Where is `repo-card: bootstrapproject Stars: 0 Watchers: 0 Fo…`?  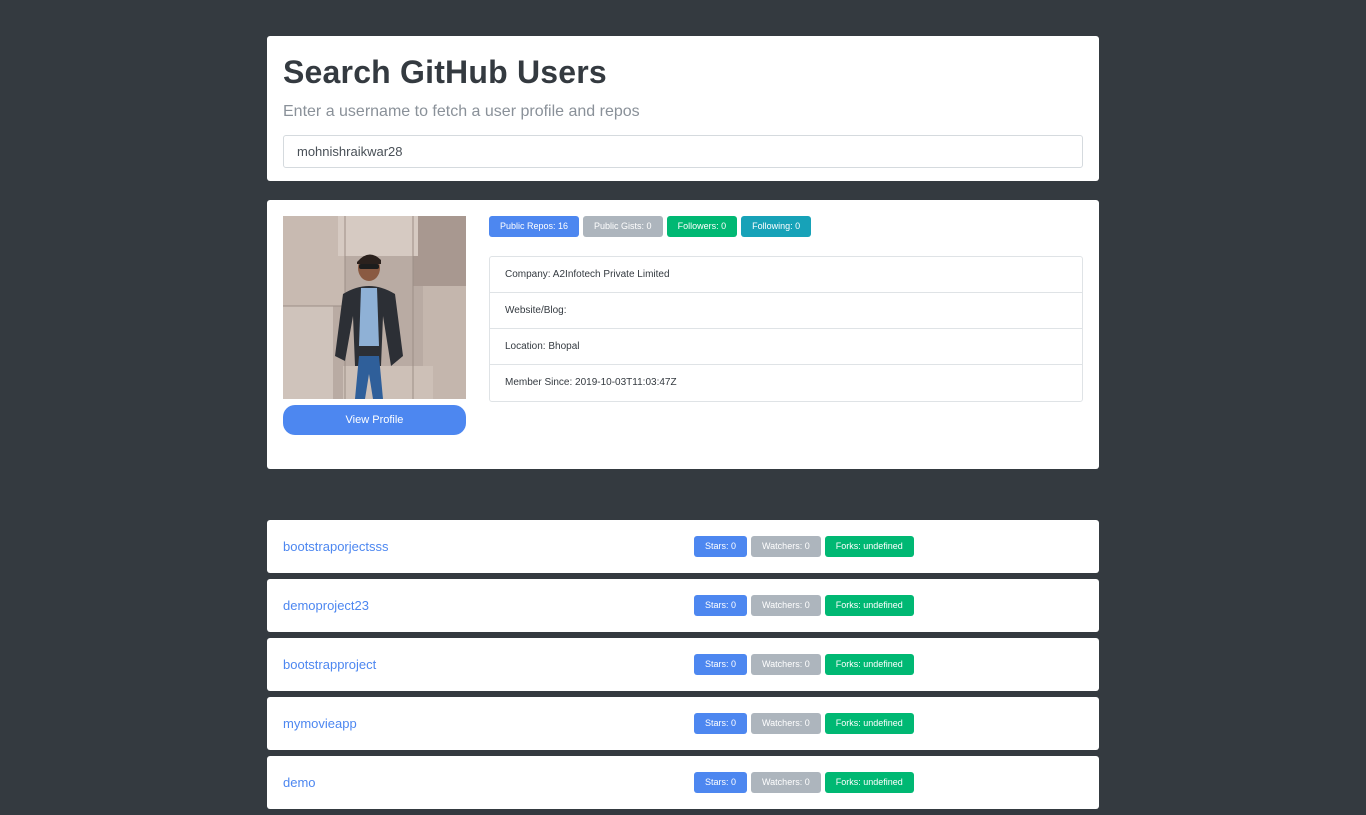
repo-card: bootstrapproject Stars: 0 Watchers: 0 Fo… is located at coordinates (683, 664).